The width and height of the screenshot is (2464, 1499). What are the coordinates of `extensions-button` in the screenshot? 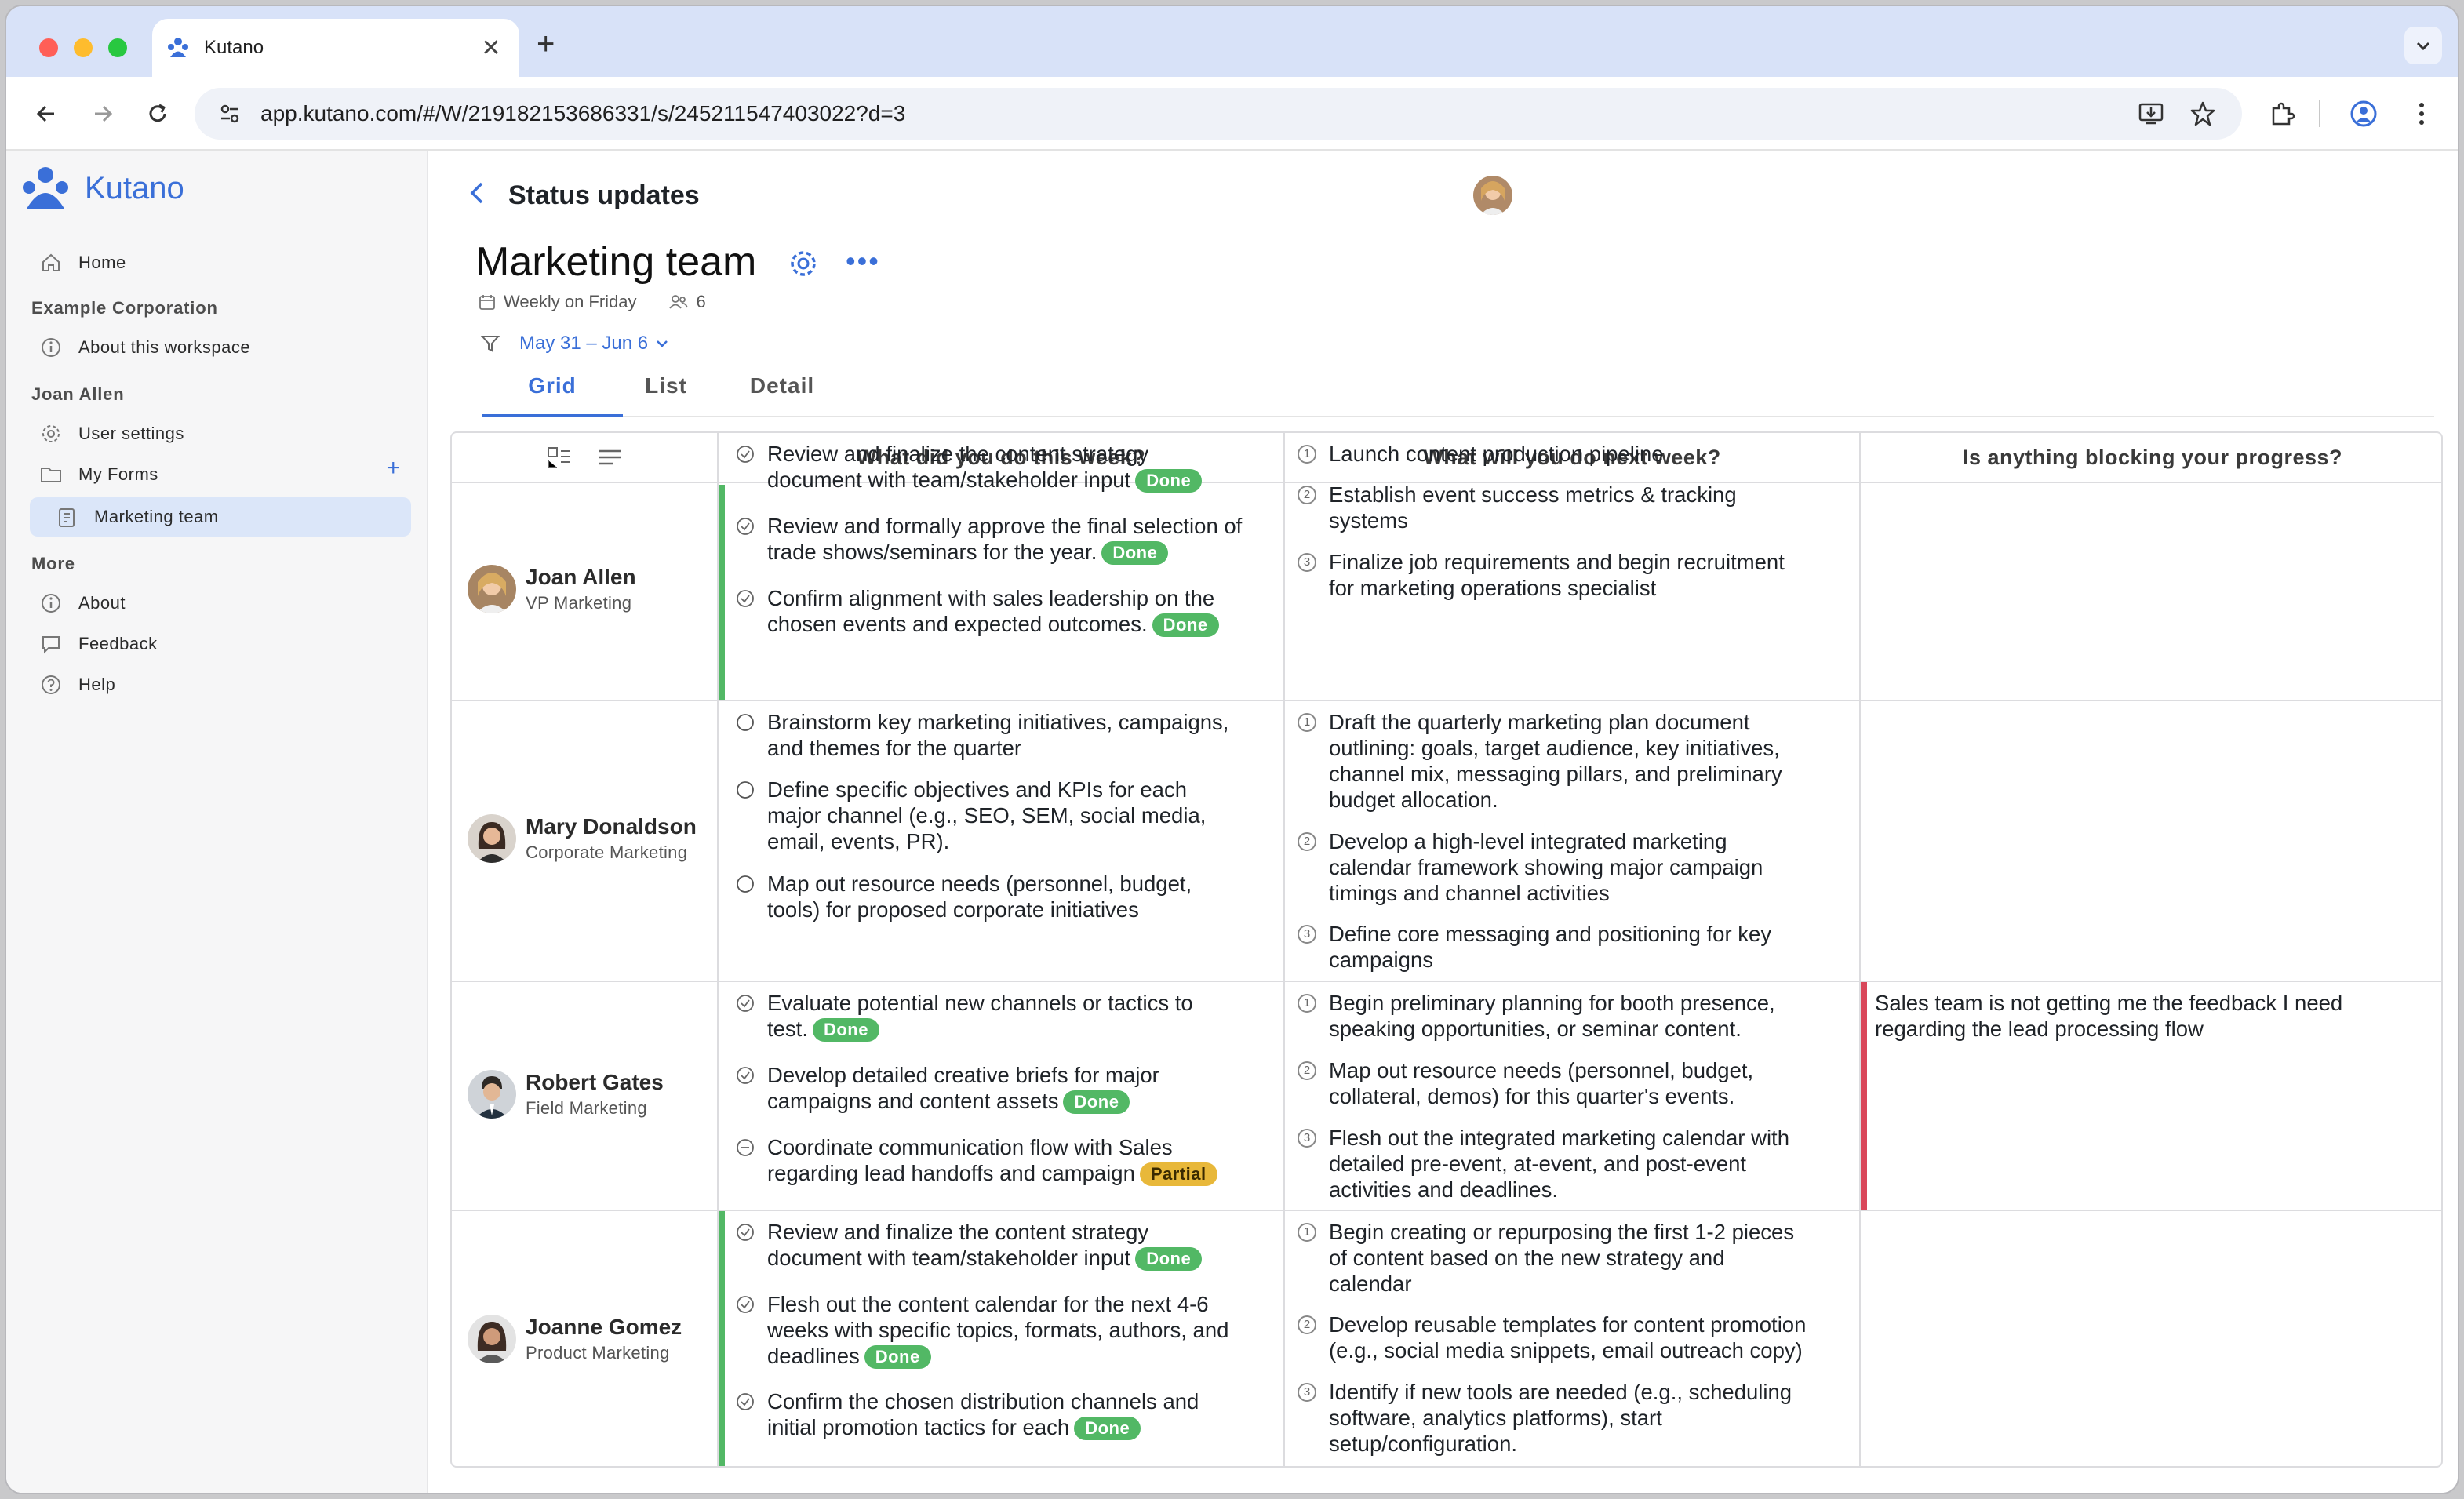 It's located at (2282, 113).